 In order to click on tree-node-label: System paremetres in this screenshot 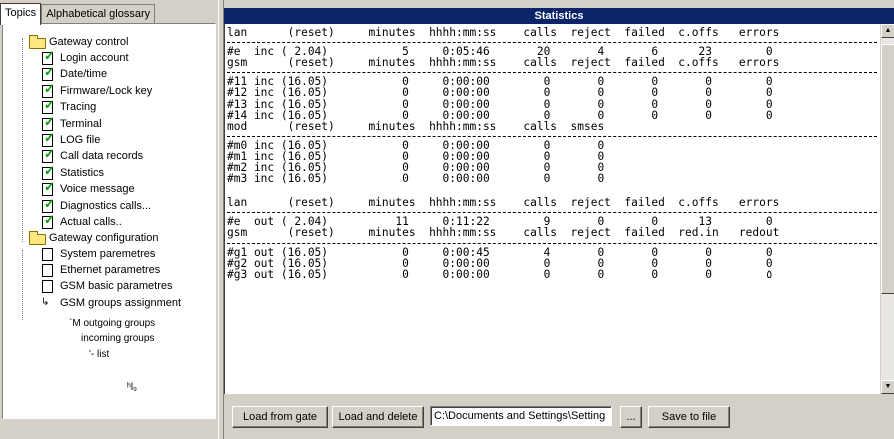, I will do `click(108, 254)`.